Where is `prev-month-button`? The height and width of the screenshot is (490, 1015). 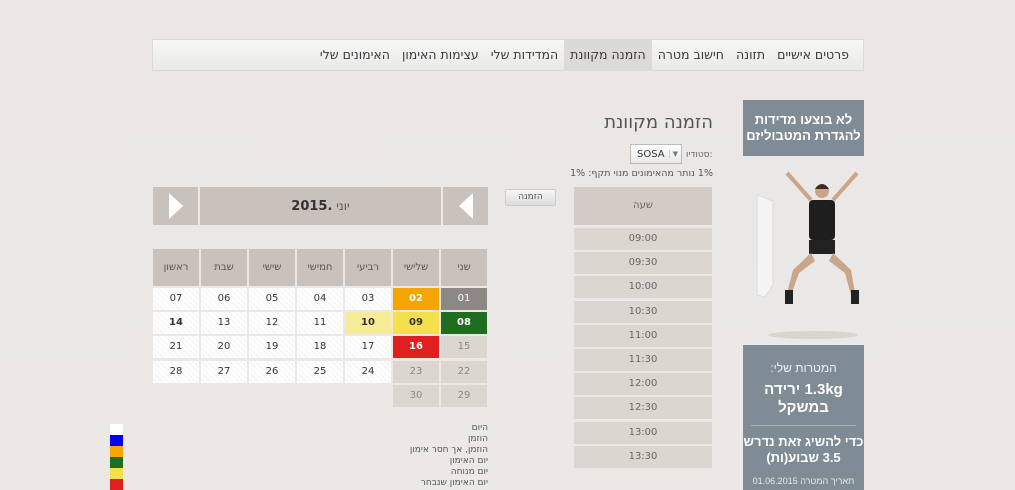 prev-month-button is located at coordinates (465, 206).